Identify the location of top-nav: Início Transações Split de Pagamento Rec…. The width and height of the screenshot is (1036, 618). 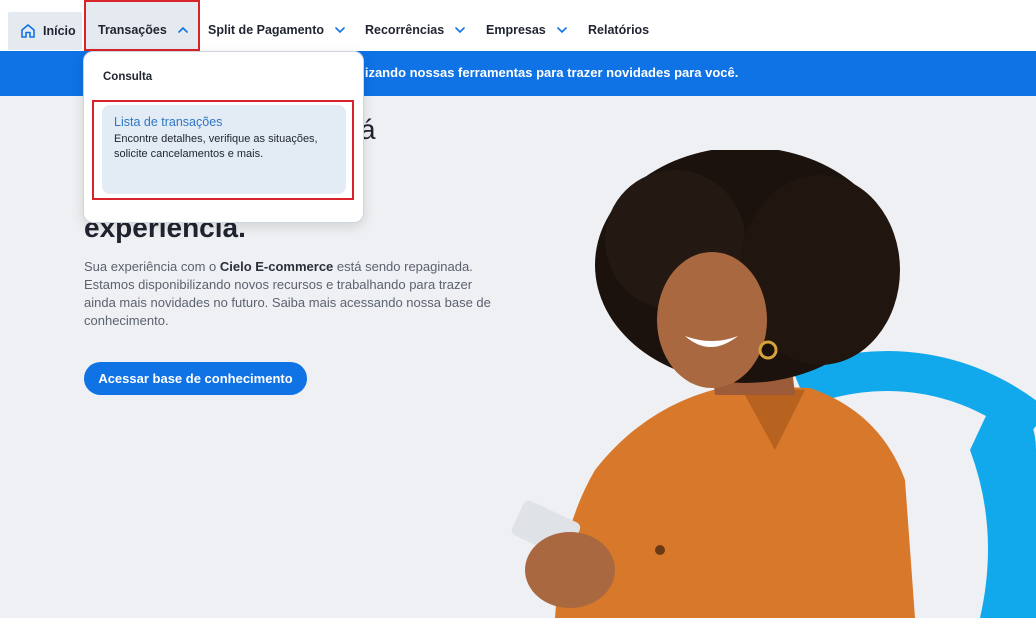
(518, 25).